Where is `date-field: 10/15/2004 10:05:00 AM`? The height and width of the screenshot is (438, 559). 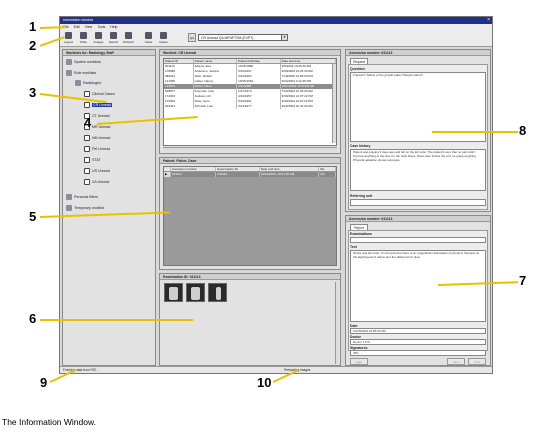 date-field: 10/15/2004 10:05:00 AM is located at coordinates (418, 331).